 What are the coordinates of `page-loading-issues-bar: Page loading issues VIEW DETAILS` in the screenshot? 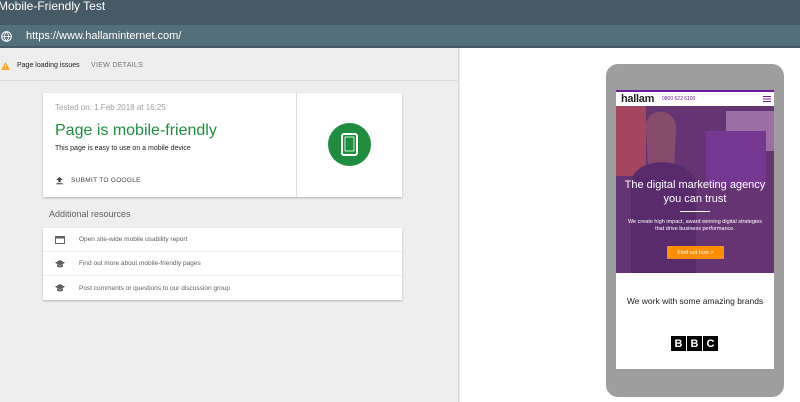 It's located at (229, 64).